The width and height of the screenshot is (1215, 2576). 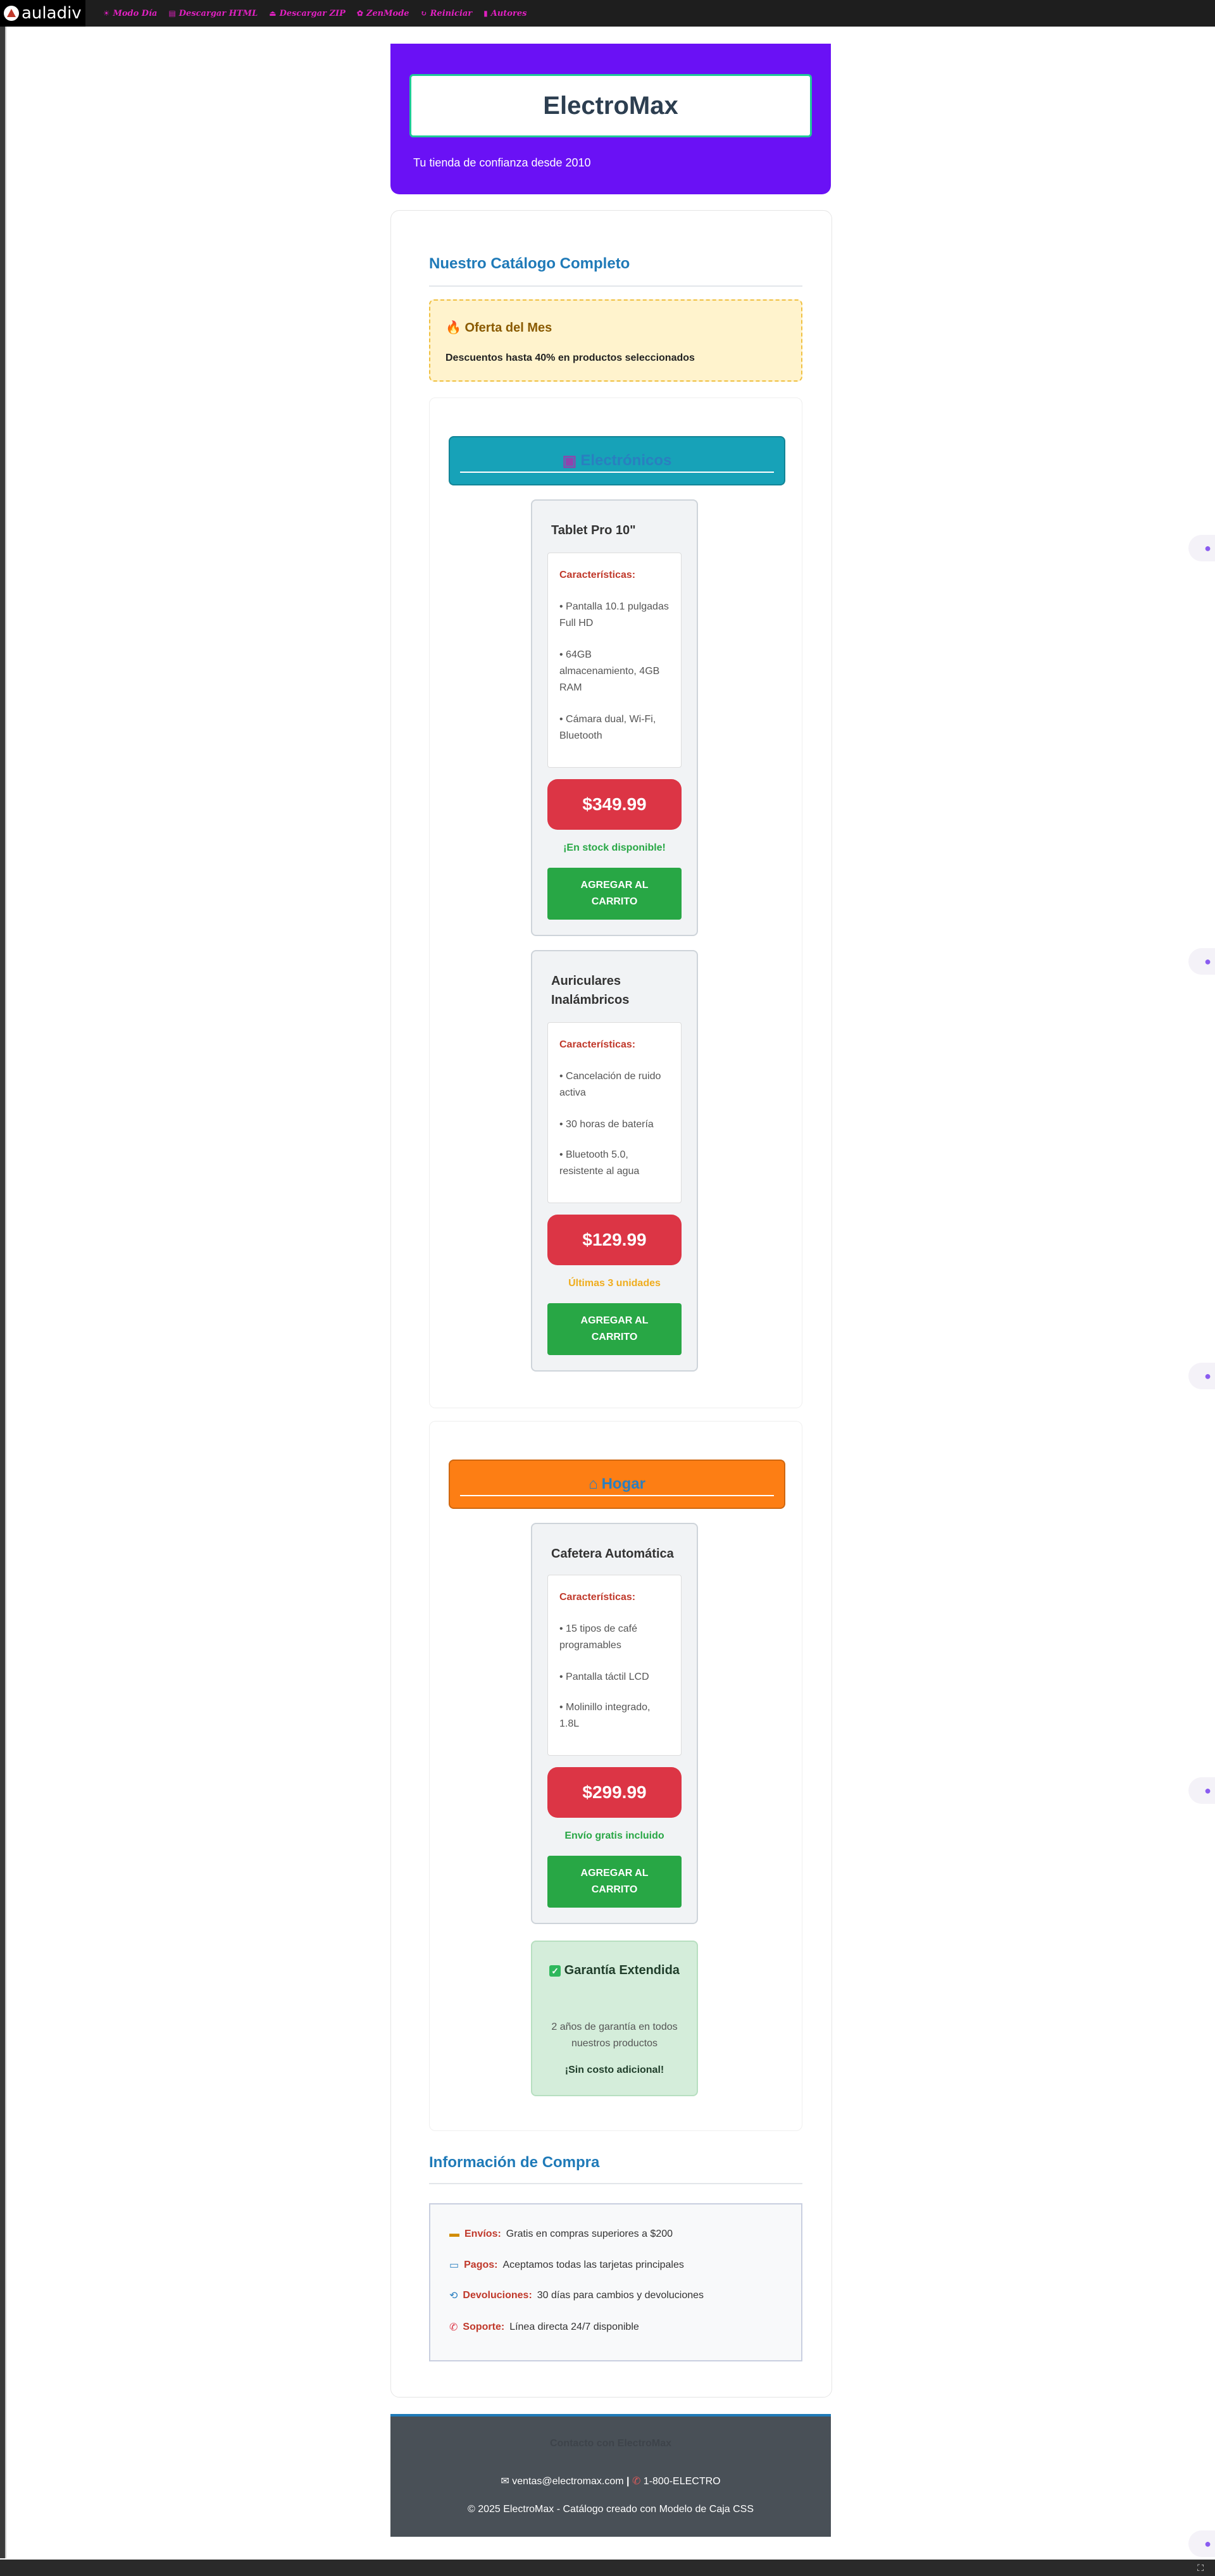 I want to click on price-tag: $299.99, so click(x=614, y=1792).